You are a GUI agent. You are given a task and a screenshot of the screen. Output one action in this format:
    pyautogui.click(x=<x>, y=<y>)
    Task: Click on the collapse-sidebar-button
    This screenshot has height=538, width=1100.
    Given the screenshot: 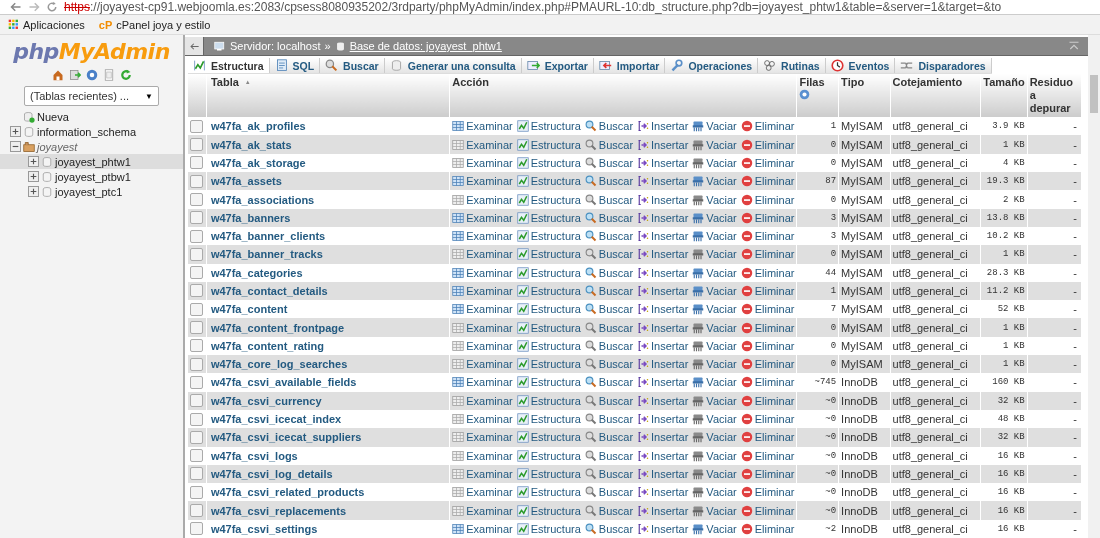 What is the action you would take?
    pyautogui.click(x=194, y=46)
    